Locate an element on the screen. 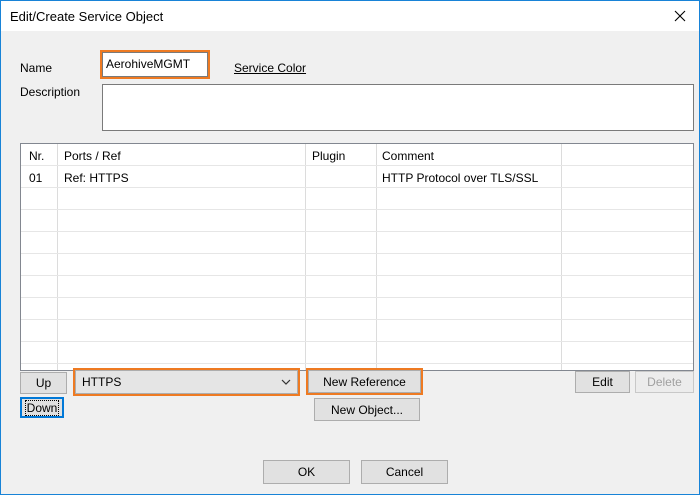 The width and height of the screenshot is (700, 495). down-button-label: Down is located at coordinates (42, 407).